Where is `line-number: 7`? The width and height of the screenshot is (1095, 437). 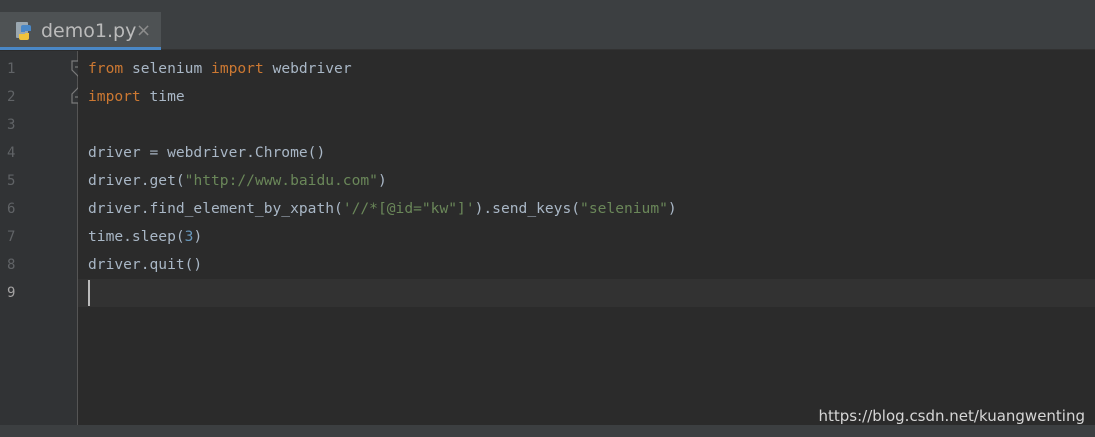 line-number: 7 is located at coordinates (11, 237).